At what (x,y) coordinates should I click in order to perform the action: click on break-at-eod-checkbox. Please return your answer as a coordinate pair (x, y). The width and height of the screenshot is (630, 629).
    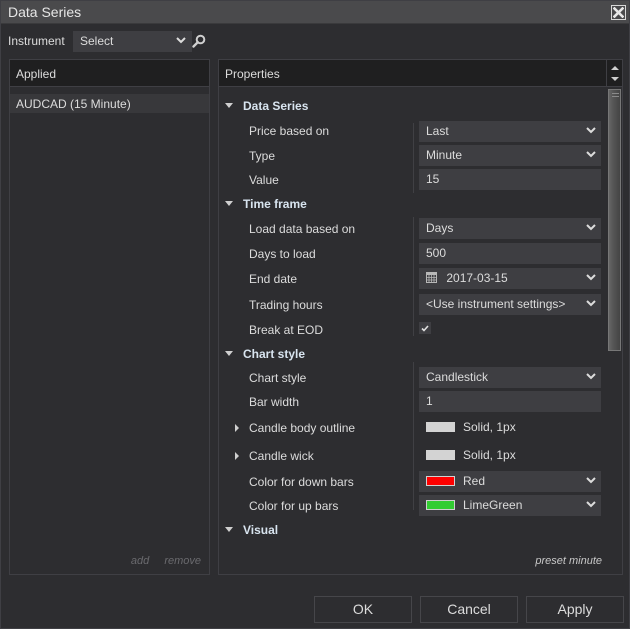
    Looking at the image, I should click on (425, 328).